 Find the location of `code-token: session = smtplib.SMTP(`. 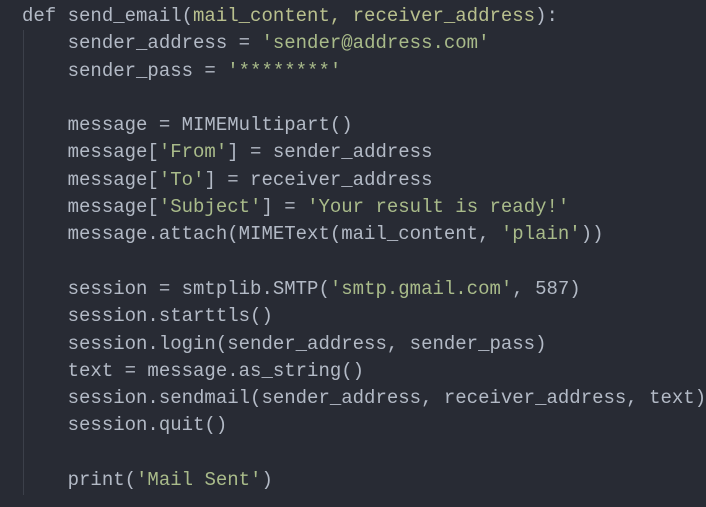

code-token: session = smtplib.SMTP( is located at coordinates (176, 288).